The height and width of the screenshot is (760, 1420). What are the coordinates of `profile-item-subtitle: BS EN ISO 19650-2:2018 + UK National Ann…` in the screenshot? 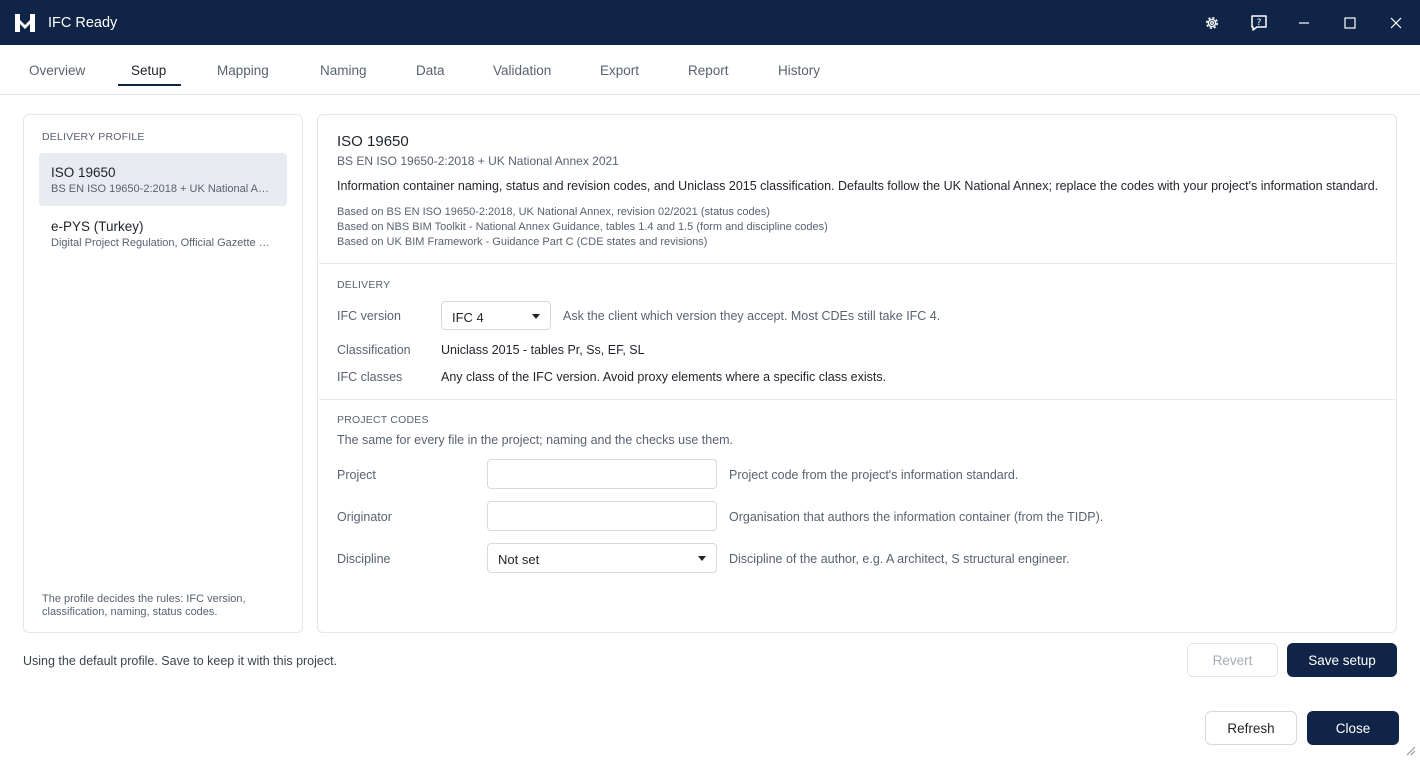 It's located at (163, 189).